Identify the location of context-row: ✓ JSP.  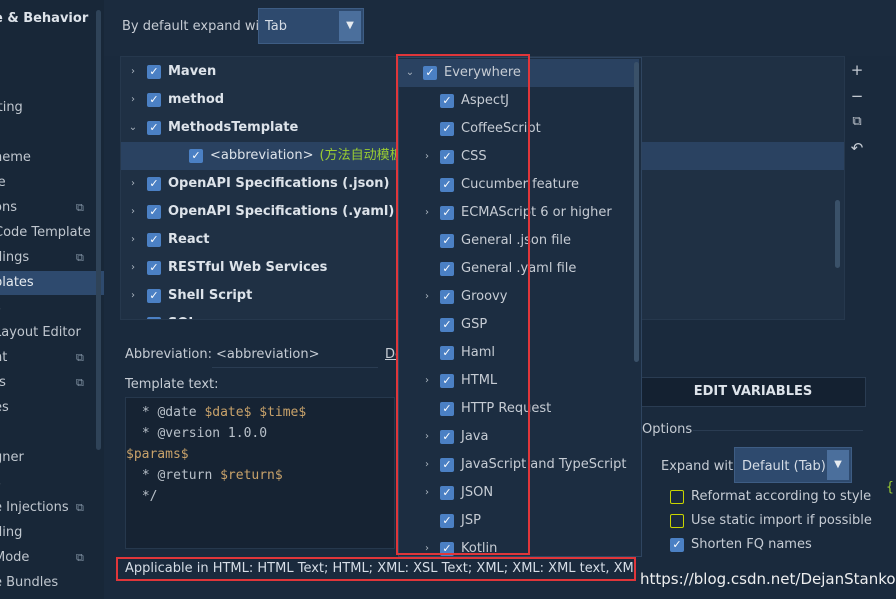
(519, 521).